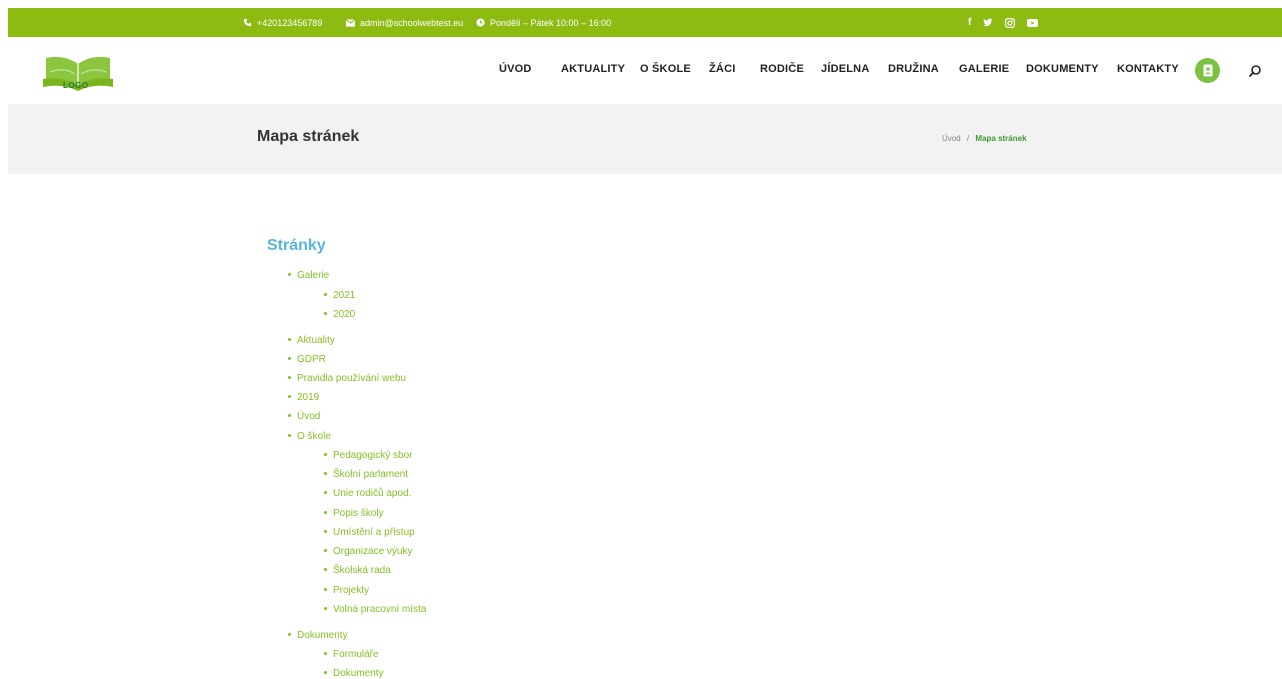  Describe the element at coordinates (76, 85) in the screenshot. I see `logo-text: LOGO` at that location.